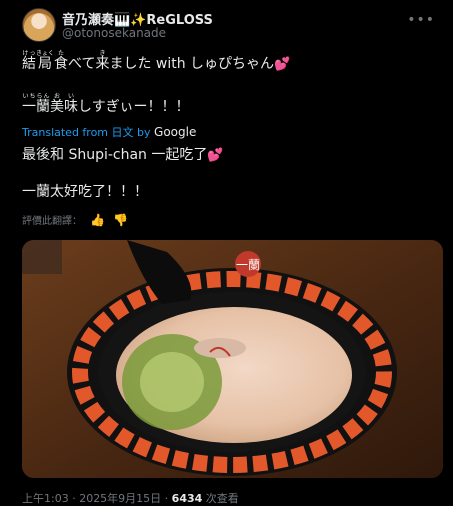 The image size is (453, 506). Describe the element at coordinates (102, 61) in the screenshot. I see `ruby-word: 来き` at that location.